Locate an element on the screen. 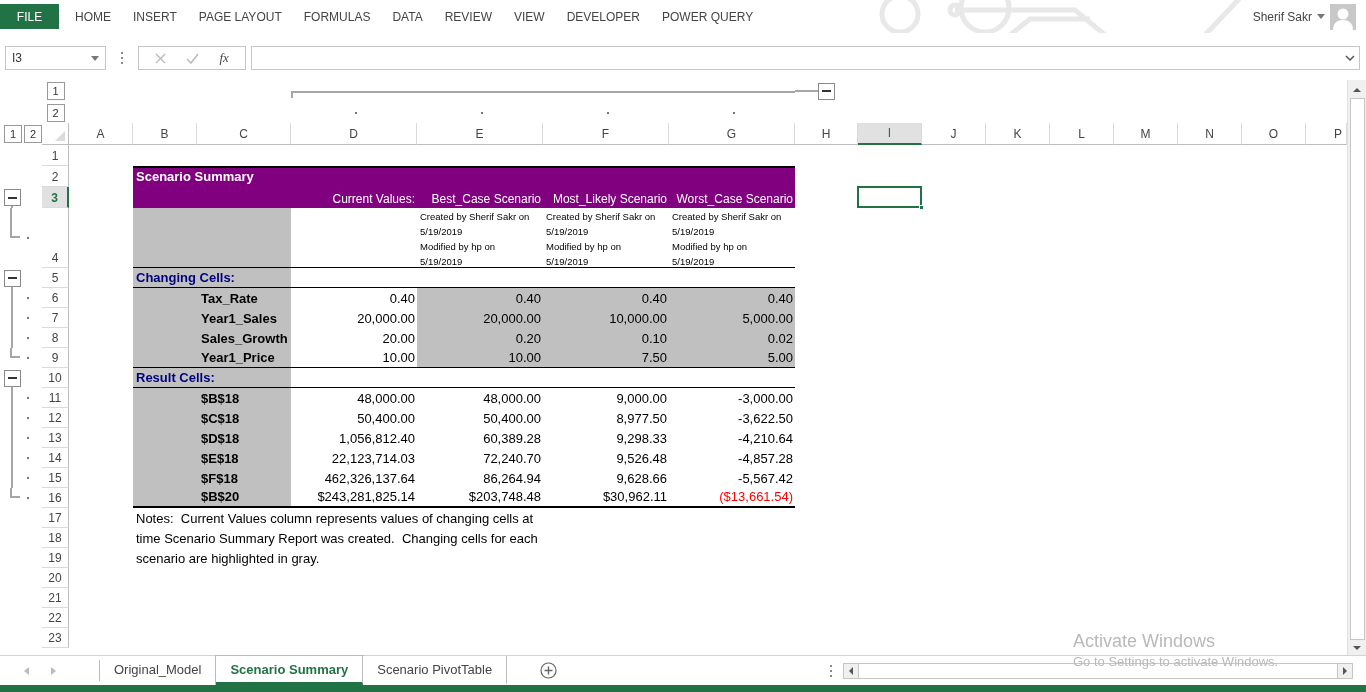 The height and width of the screenshot is (692, 1366). formula-input is located at coordinates (805, 58).